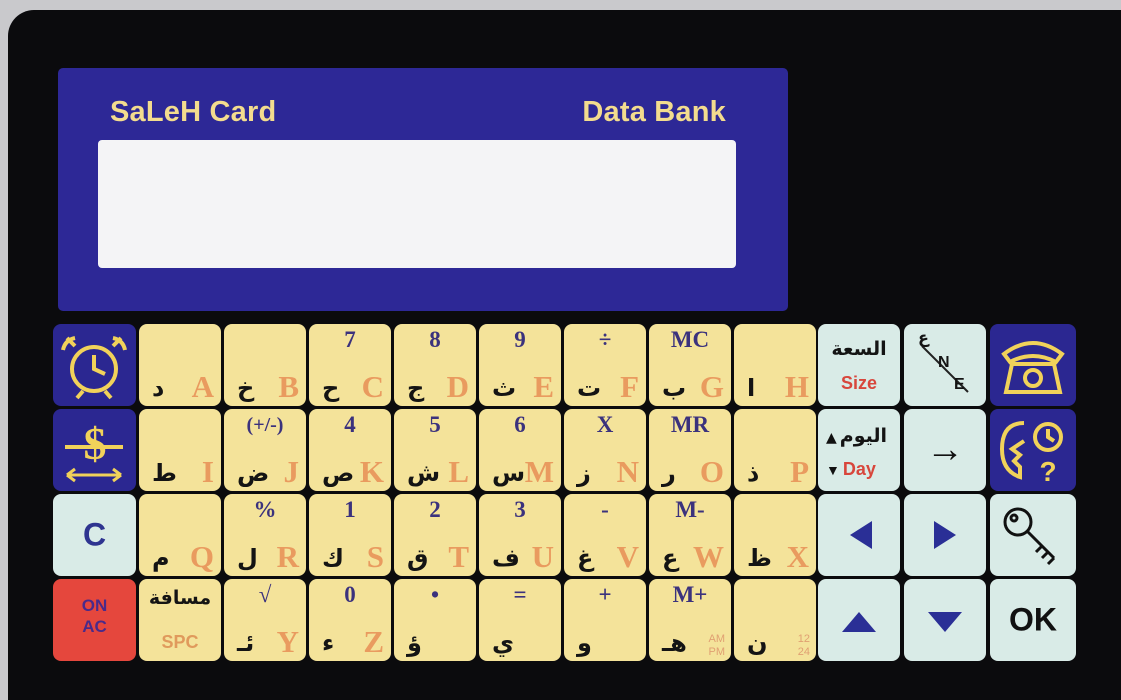  I want to click on arrow-right-icon, so click(945, 535).